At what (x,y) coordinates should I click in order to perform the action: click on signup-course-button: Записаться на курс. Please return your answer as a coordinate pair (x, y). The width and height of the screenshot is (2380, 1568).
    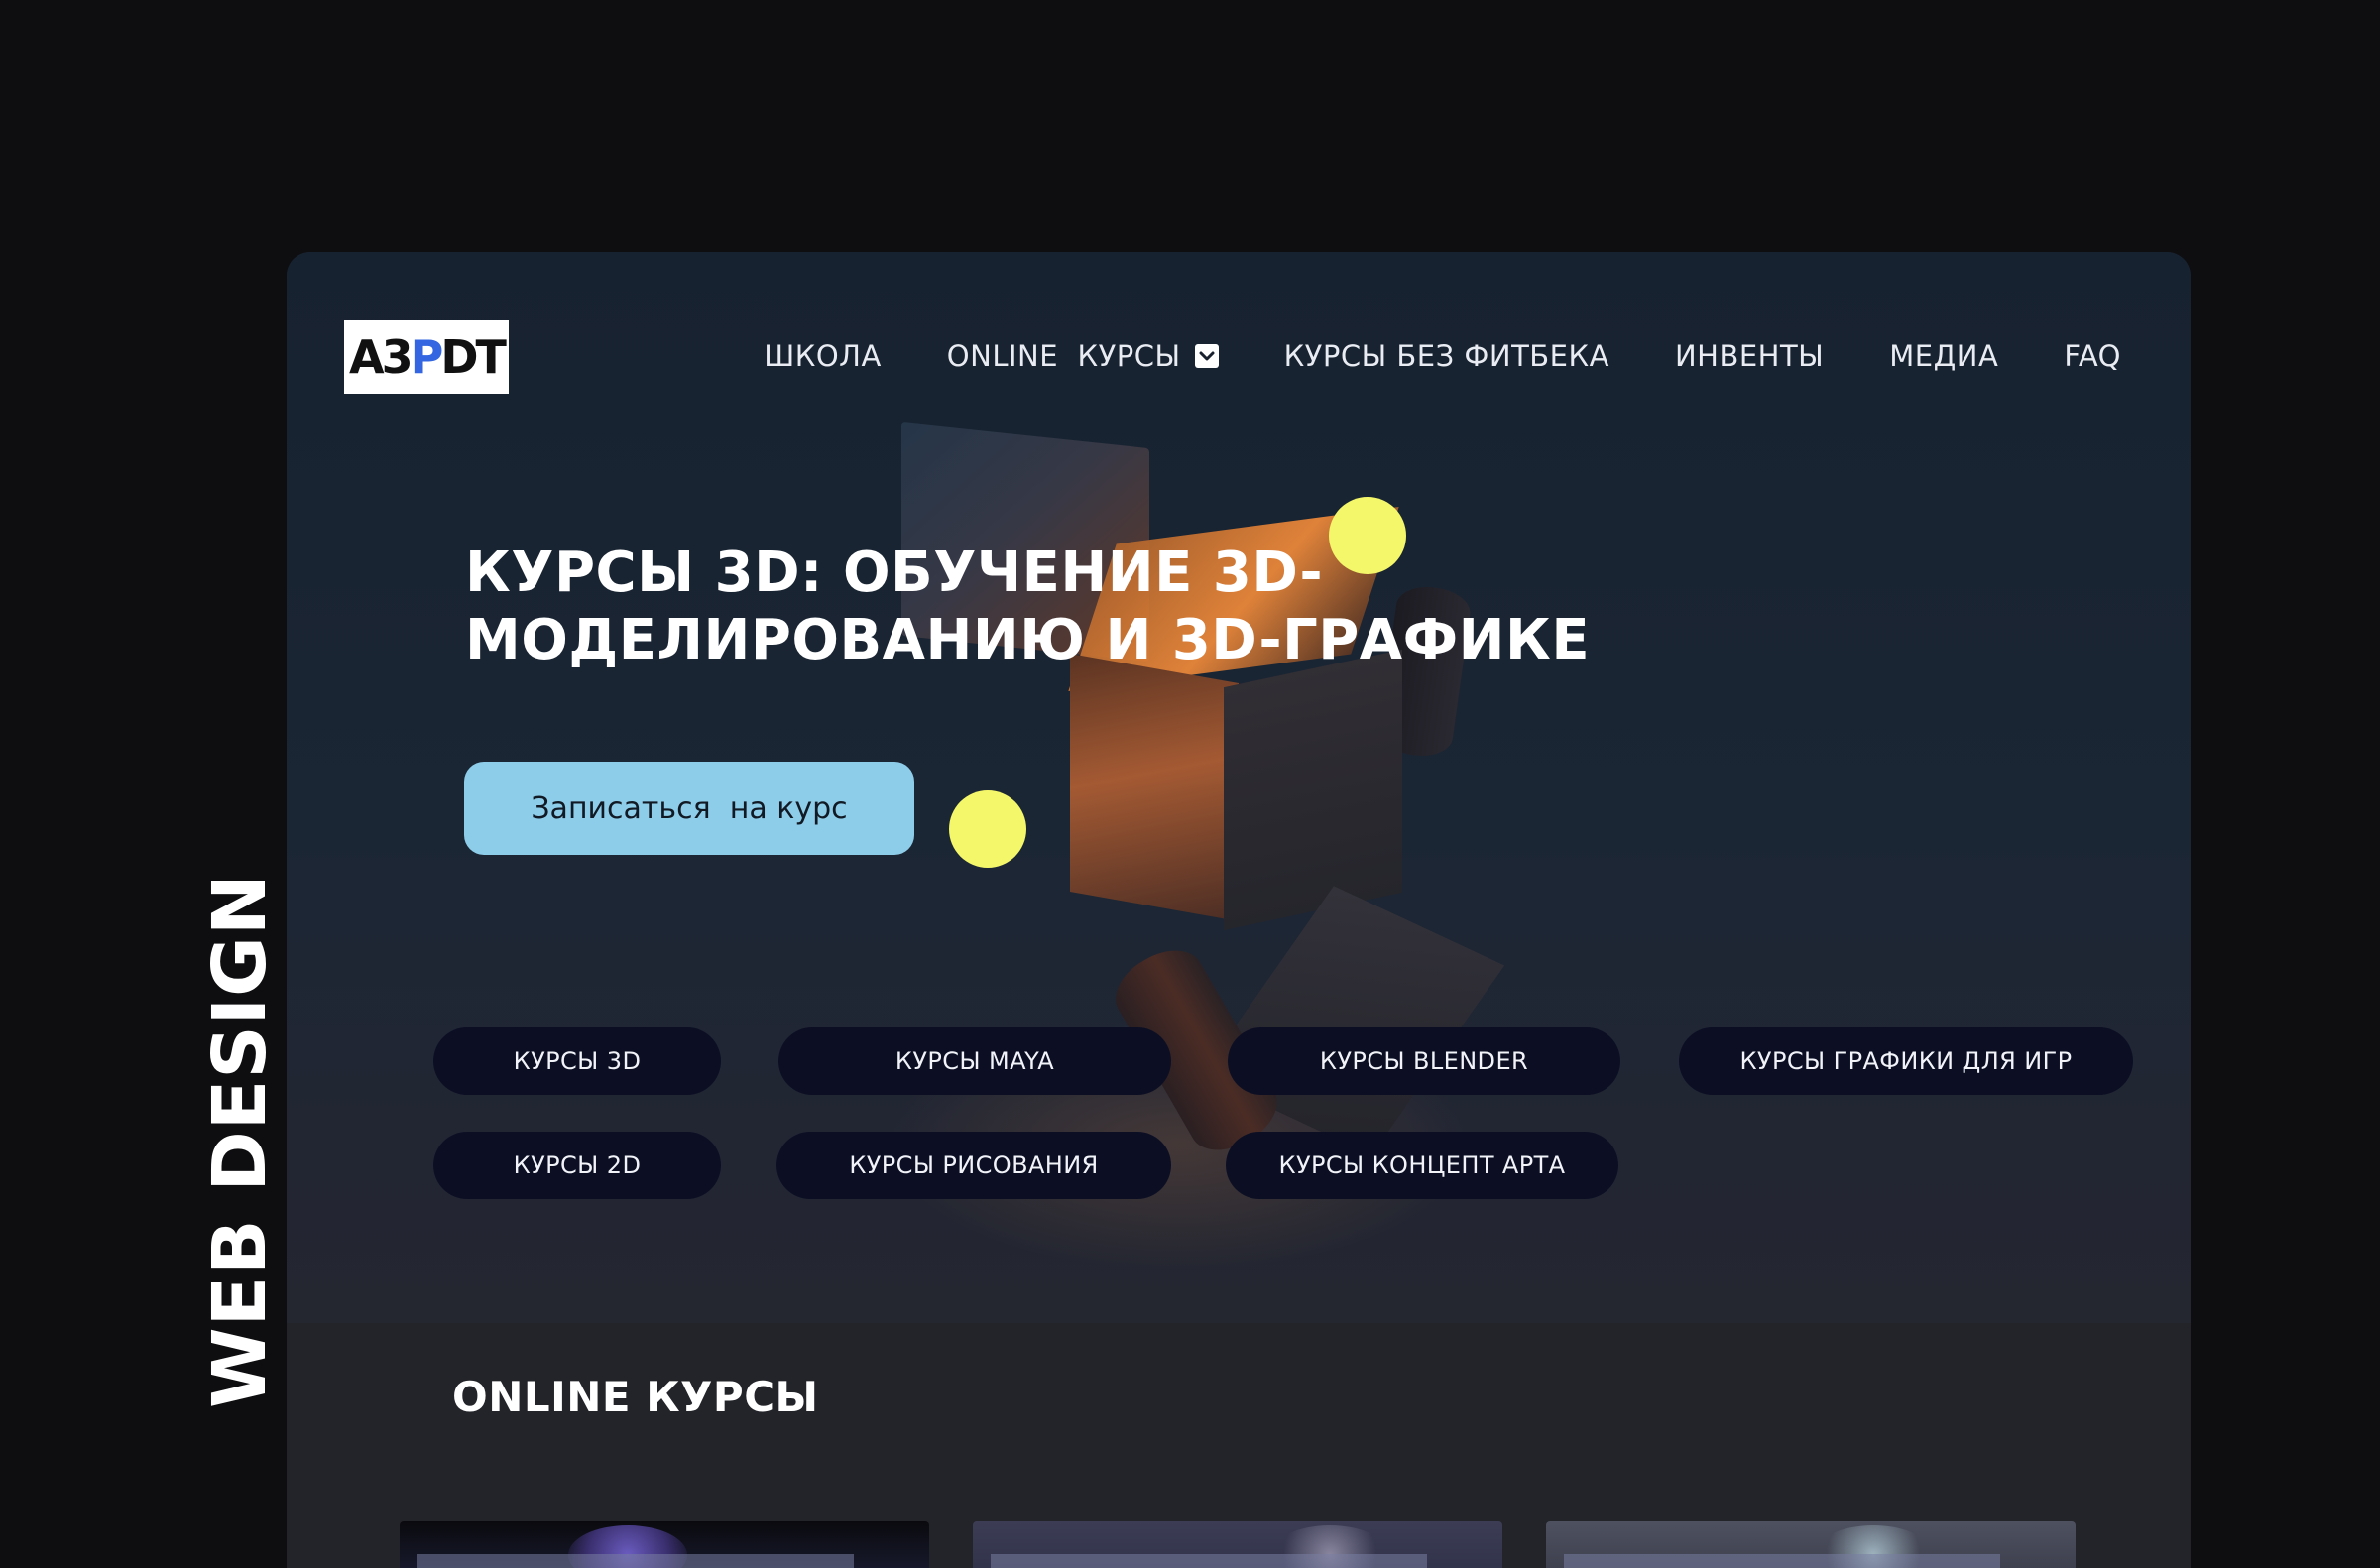
    Looking at the image, I should click on (689, 808).